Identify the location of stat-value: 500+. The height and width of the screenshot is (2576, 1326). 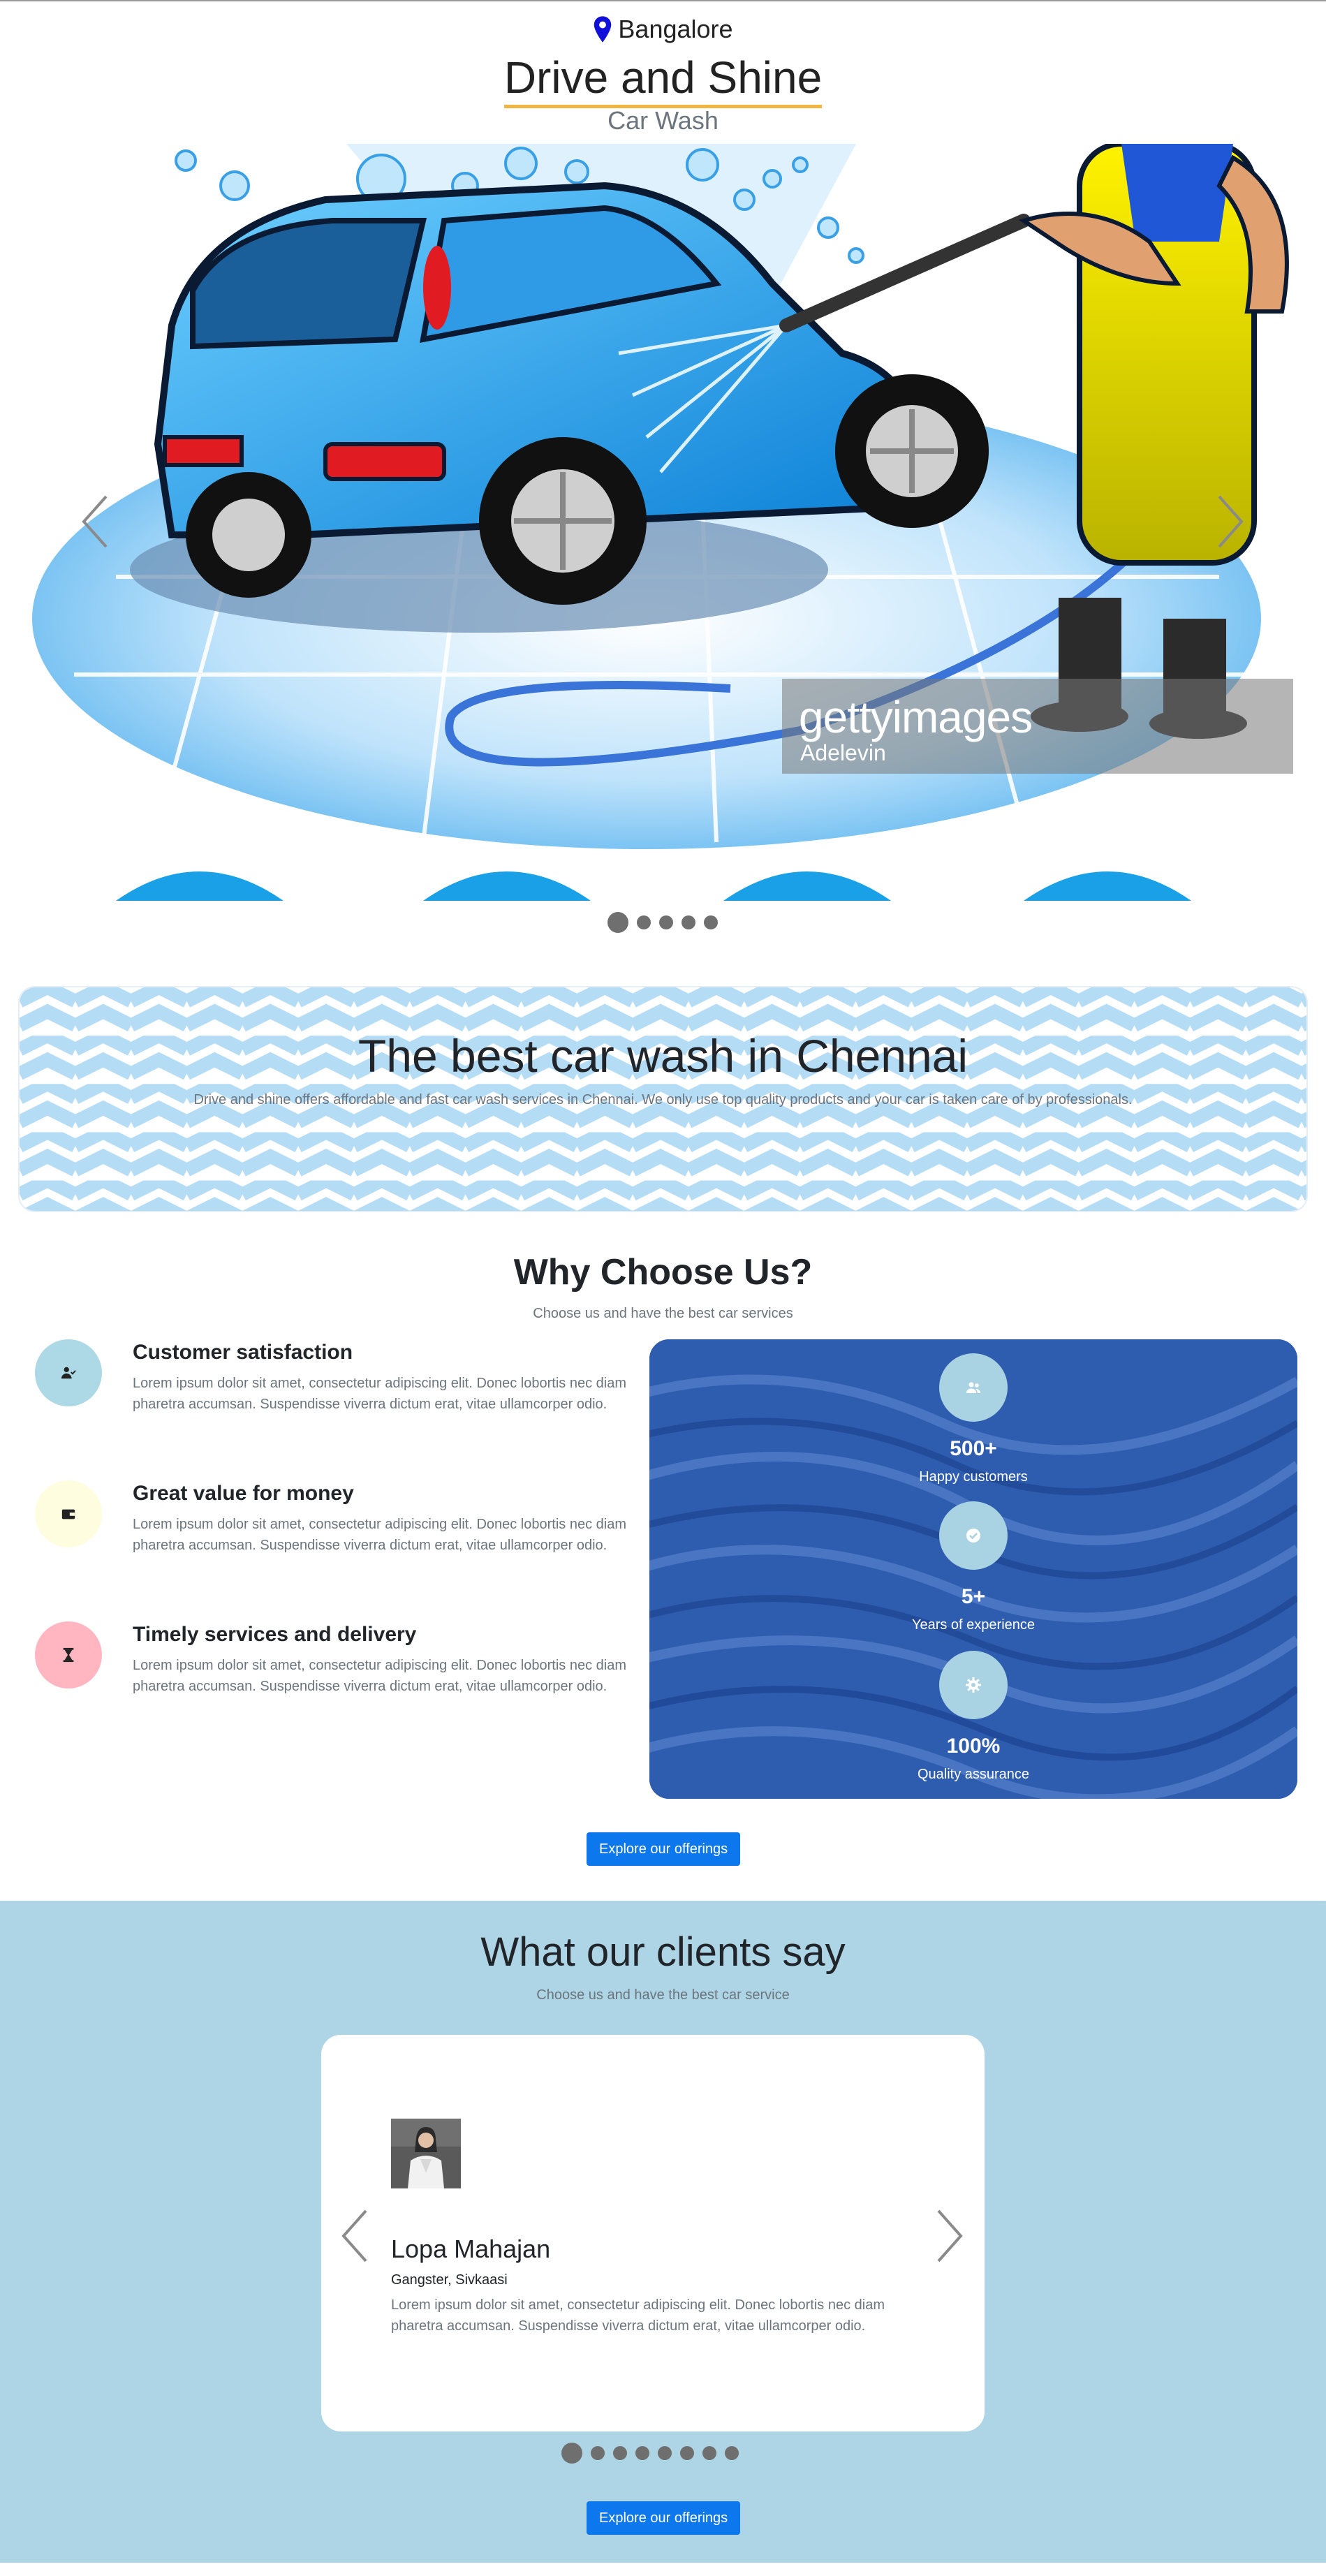
(973, 1448).